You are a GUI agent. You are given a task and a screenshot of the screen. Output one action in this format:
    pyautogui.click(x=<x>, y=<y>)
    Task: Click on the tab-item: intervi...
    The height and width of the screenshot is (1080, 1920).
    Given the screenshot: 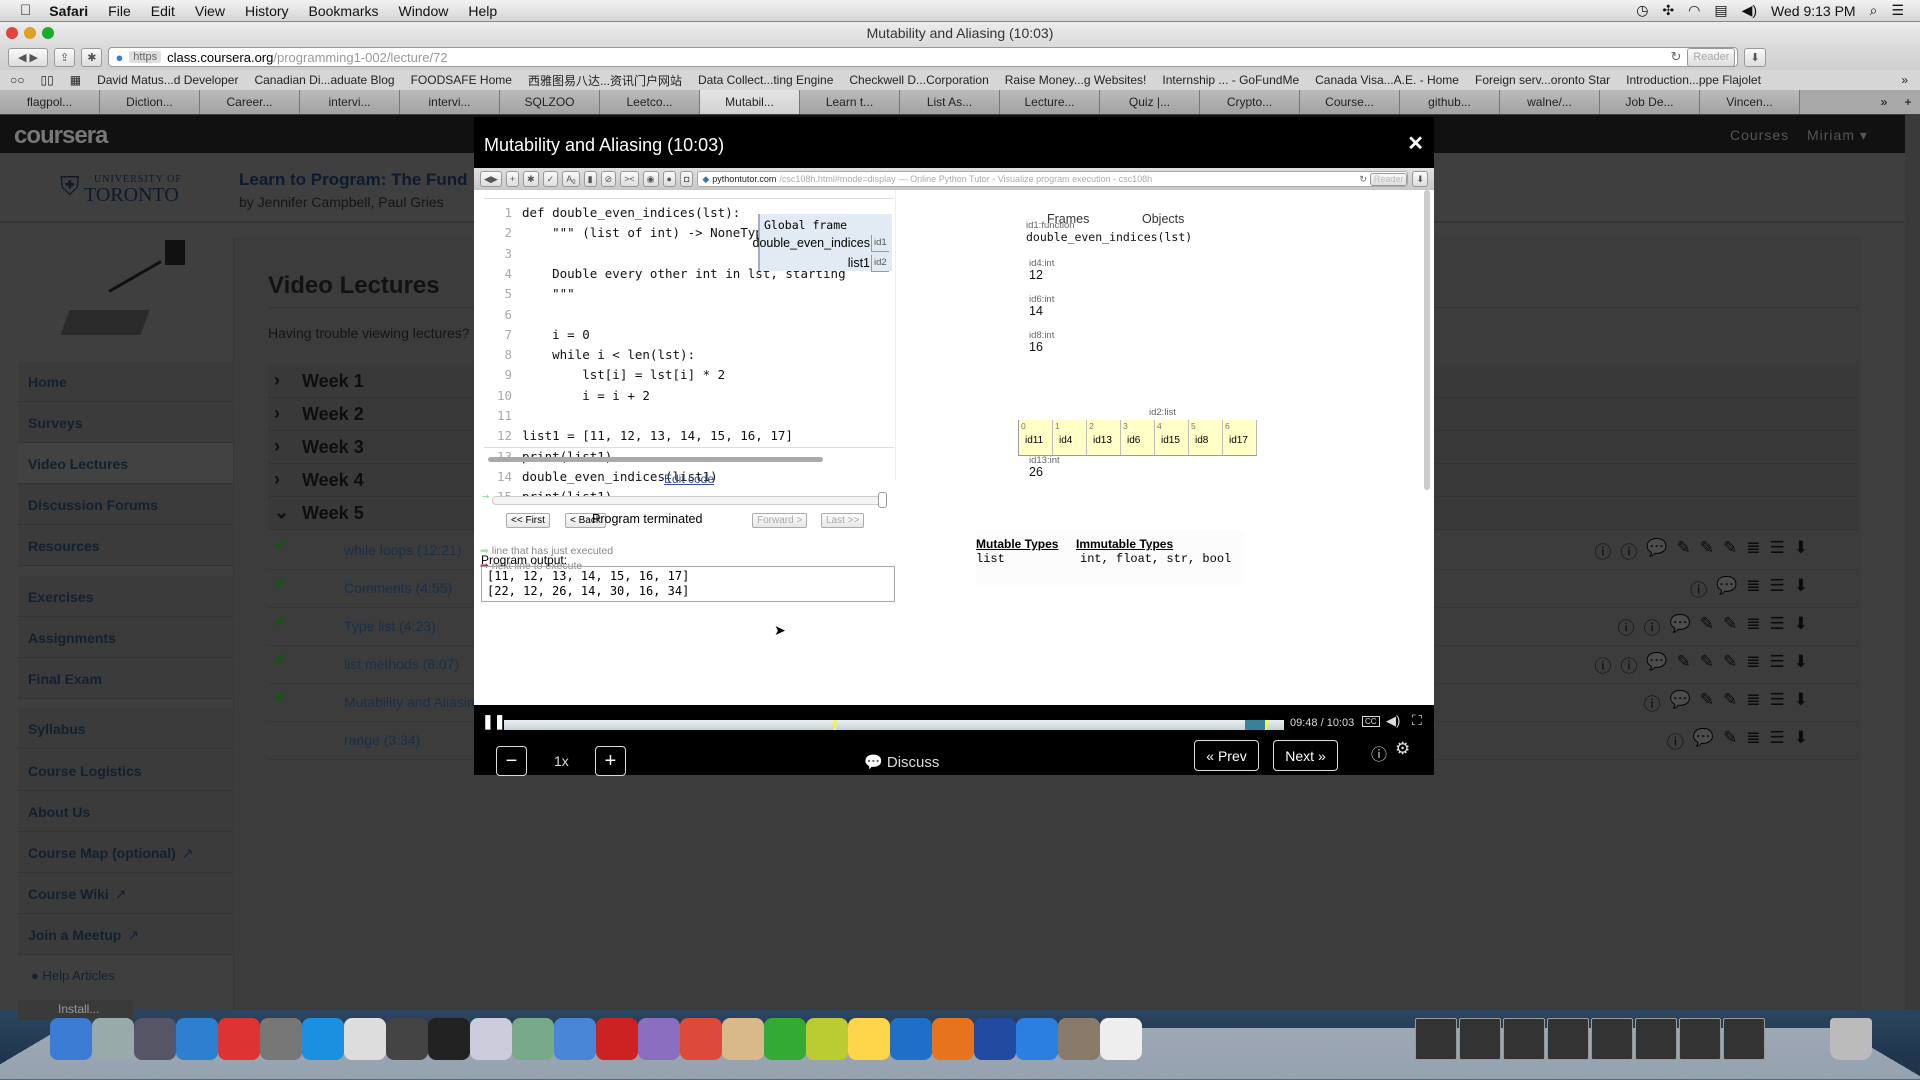 What is the action you would take?
    pyautogui.click(x=350, y=102)
    